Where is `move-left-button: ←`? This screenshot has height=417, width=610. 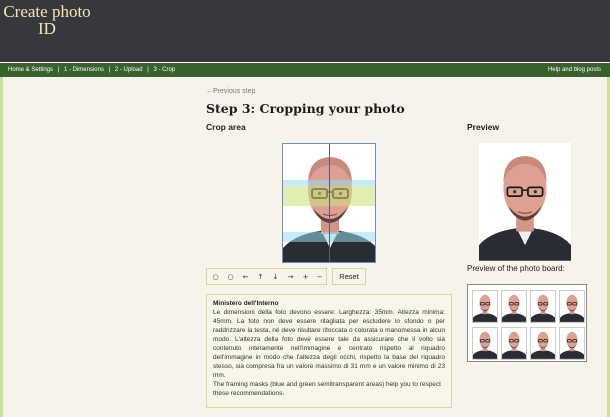 move-left-button: ← is located at coordinates (245, 277).